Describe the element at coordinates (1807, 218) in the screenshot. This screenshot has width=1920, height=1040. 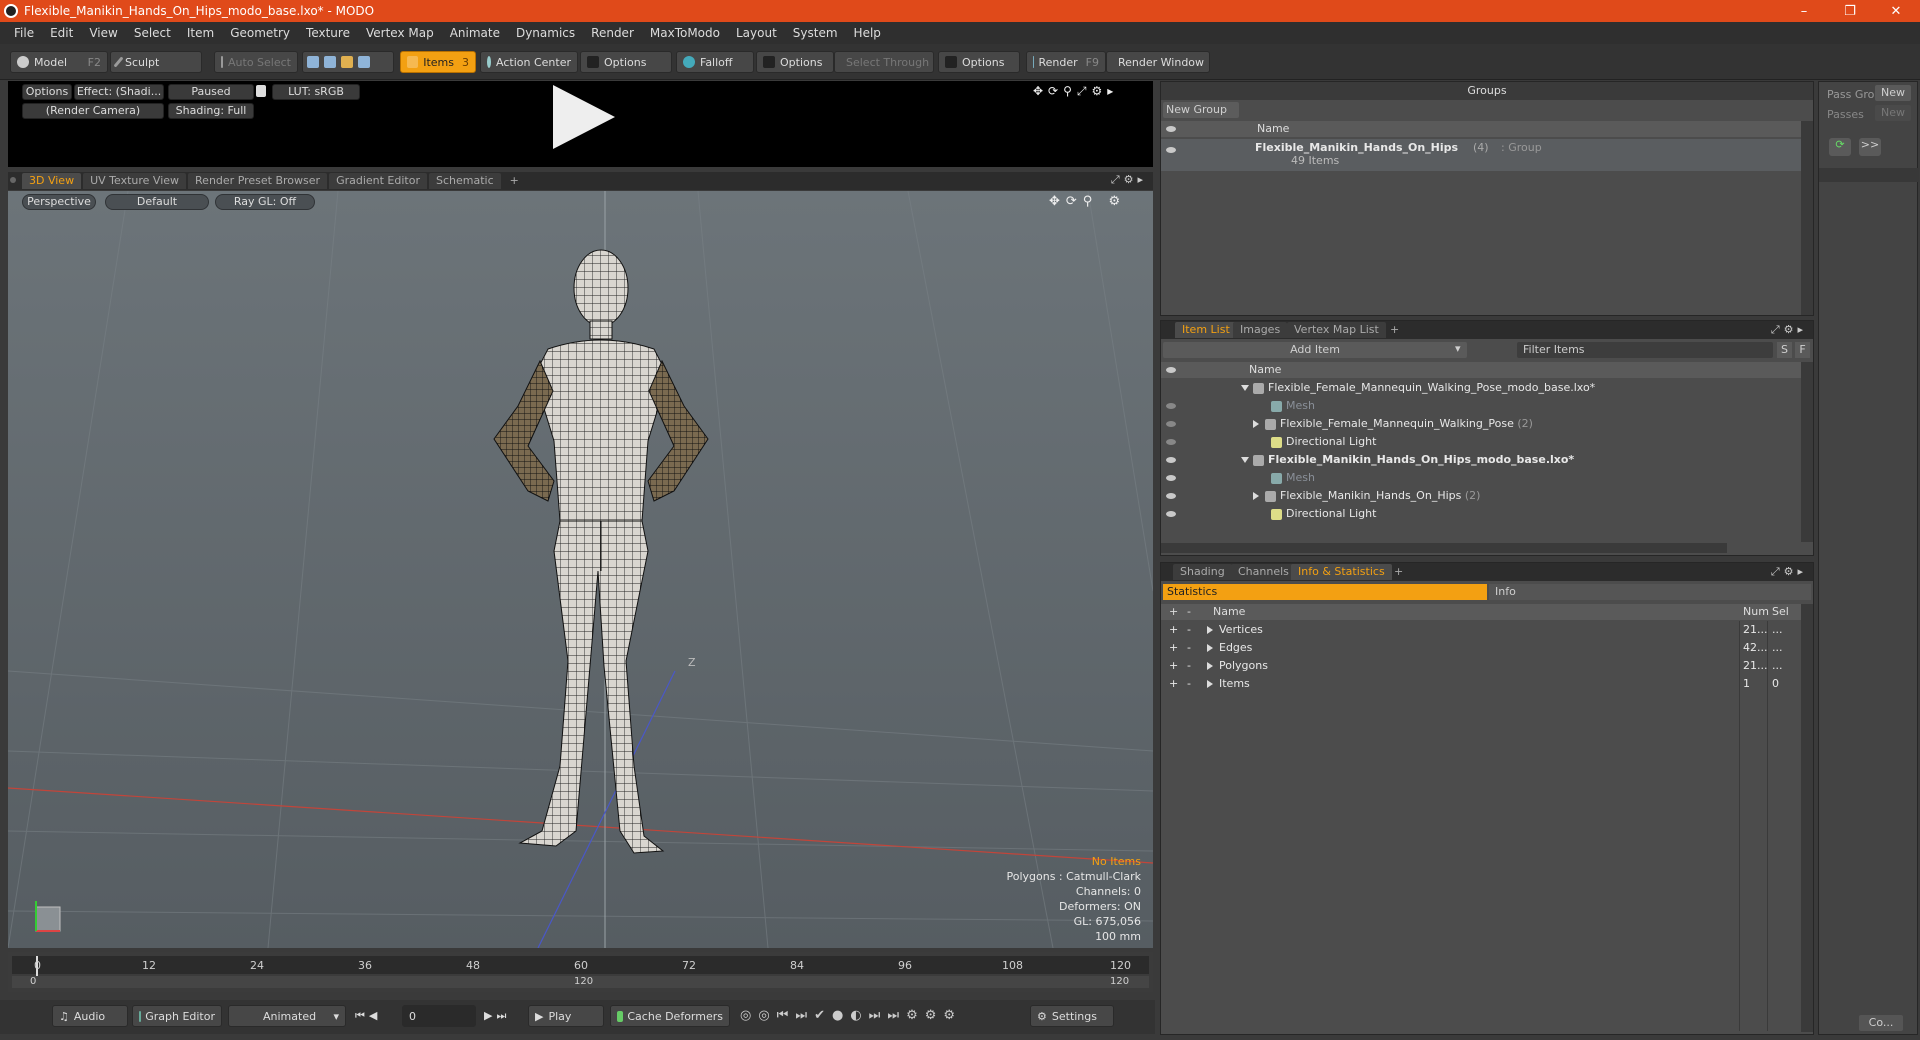
I see `groups-scrollbar` at that location.